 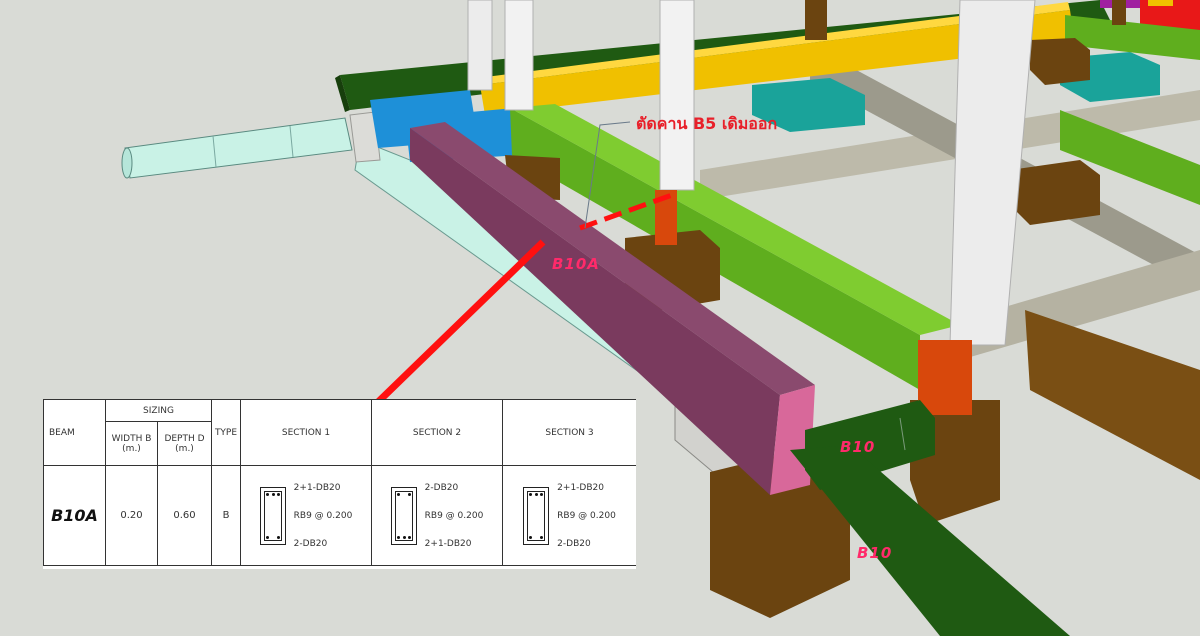 What do you see at coordinates (226, 515) in the screenshot?
I see `cell-type: B` at bounding box center [226, 515].